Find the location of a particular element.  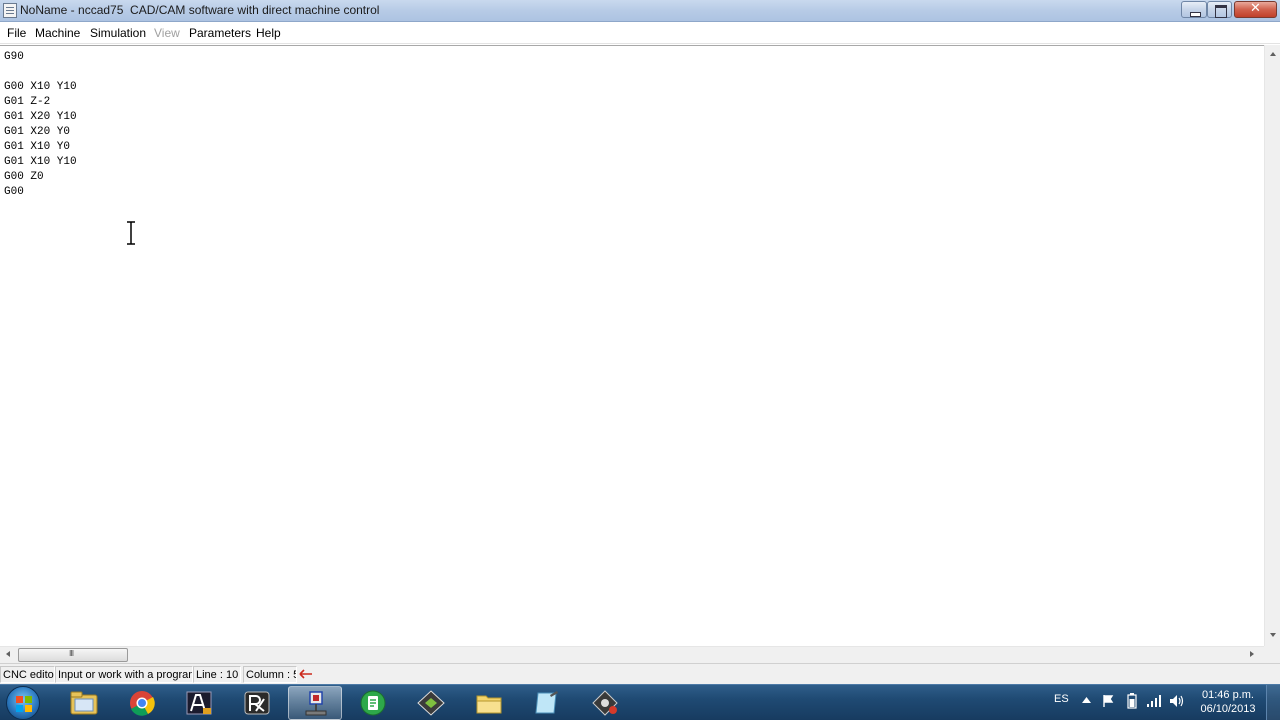

status-mode: CNC editor is located at coordinates (27, 674).